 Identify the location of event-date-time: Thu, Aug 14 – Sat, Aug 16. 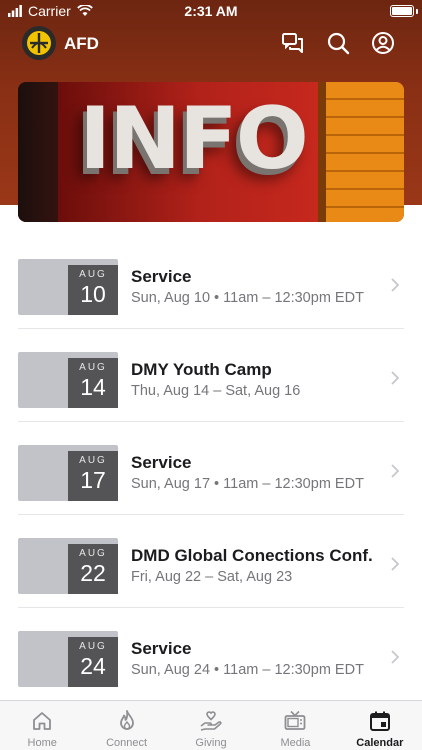
(216, 391).